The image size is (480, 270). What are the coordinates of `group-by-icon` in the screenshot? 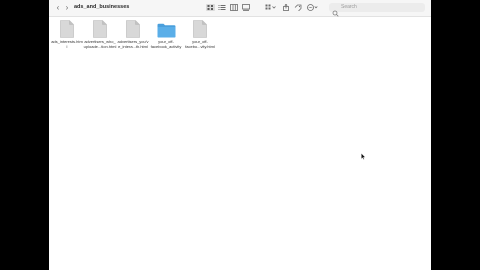 It's located at (270, 7).